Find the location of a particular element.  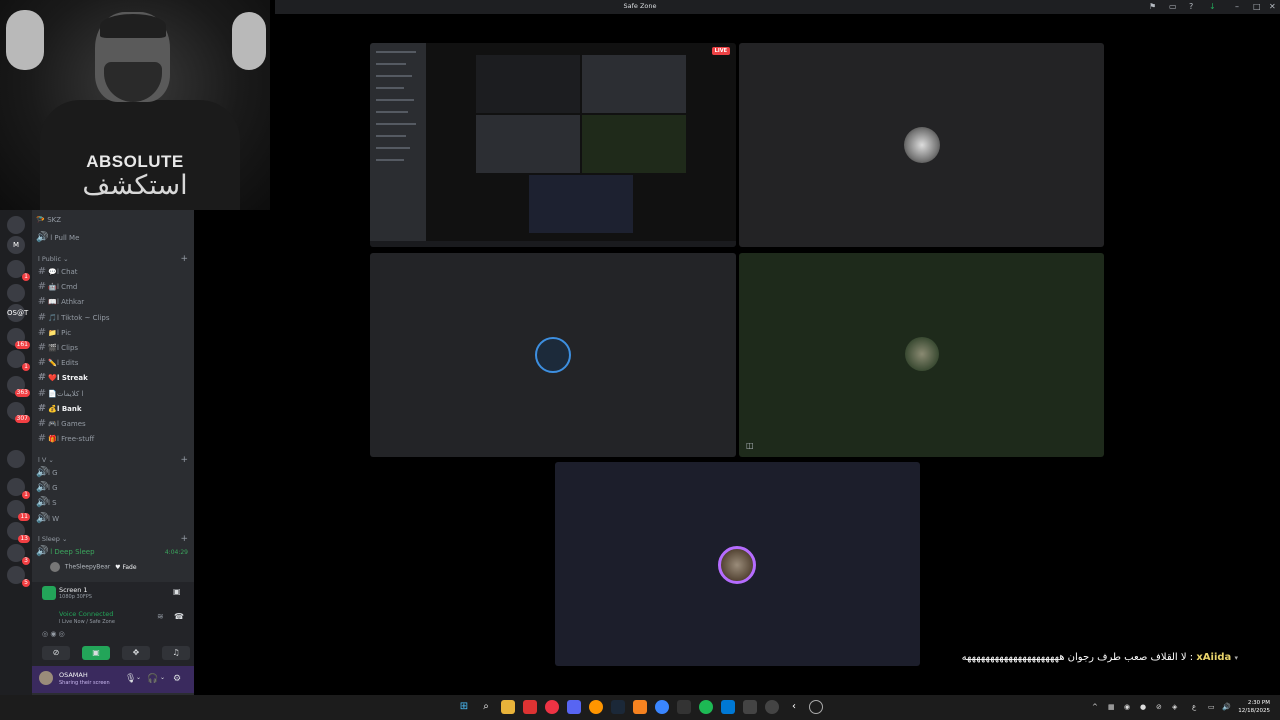

back-icon: ‹ is located at coordinates (794, 707).